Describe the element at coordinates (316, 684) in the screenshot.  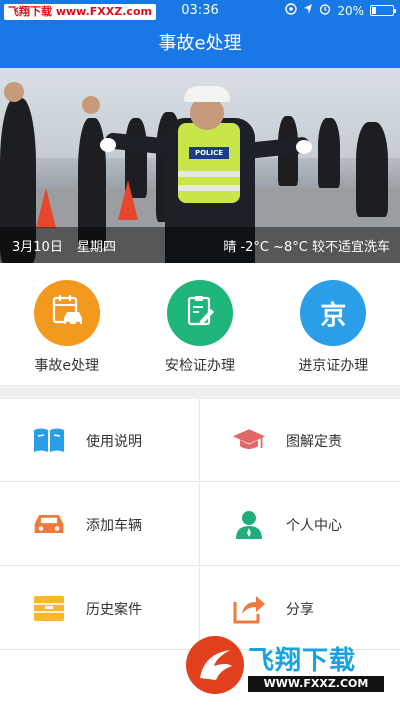
I see `watermark-url: WWW.FXXZ.COM` at that location.